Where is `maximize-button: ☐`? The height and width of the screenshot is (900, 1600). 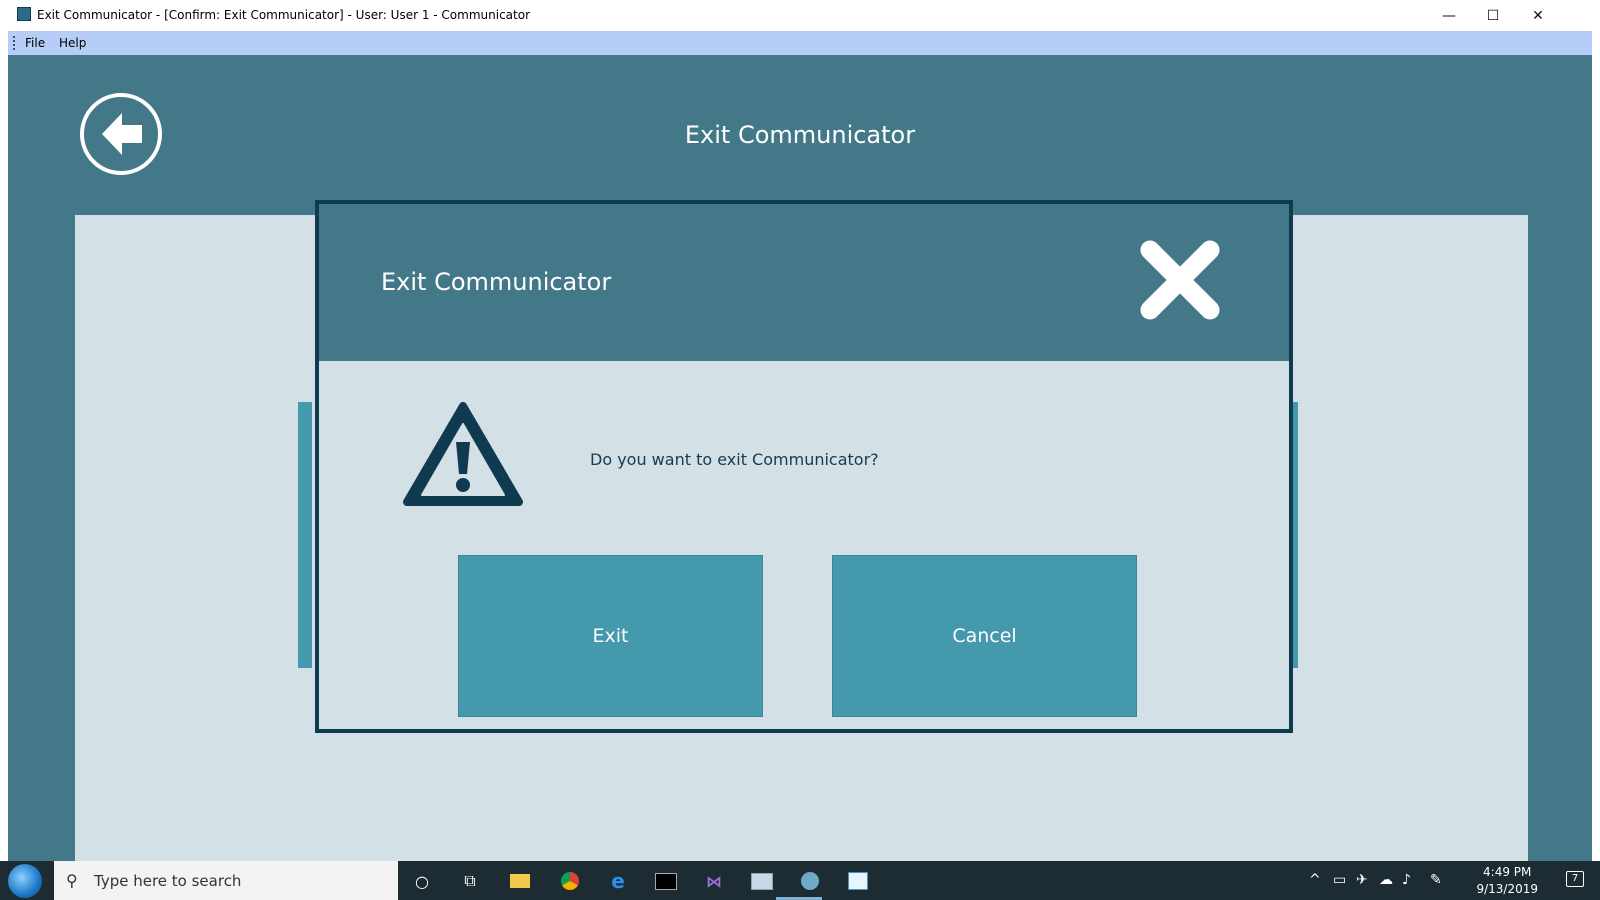
maximize-button: ☐ is located at coordinates (1493, 15).